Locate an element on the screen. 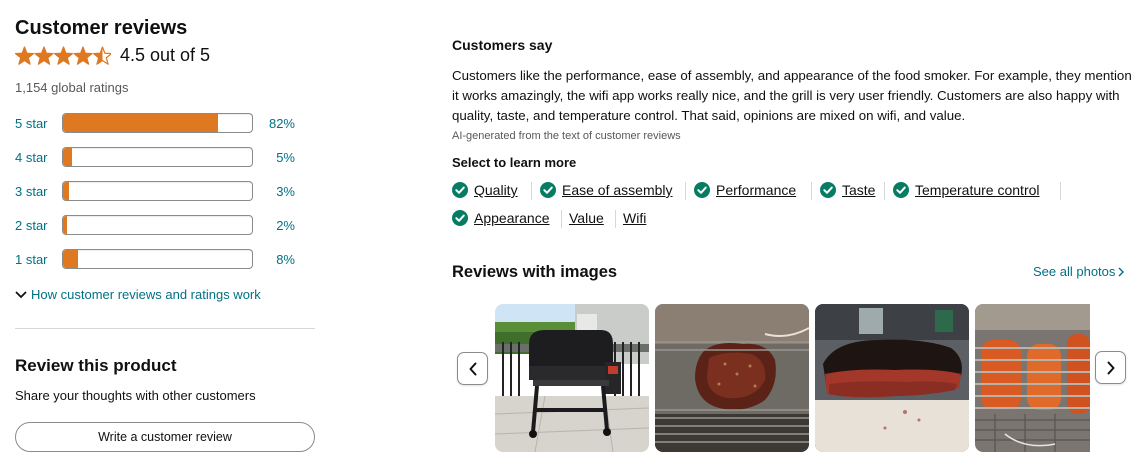 This screenshot has height=471, width=1137. brisket-on-grill-photo is located at coordinates (732, 378).